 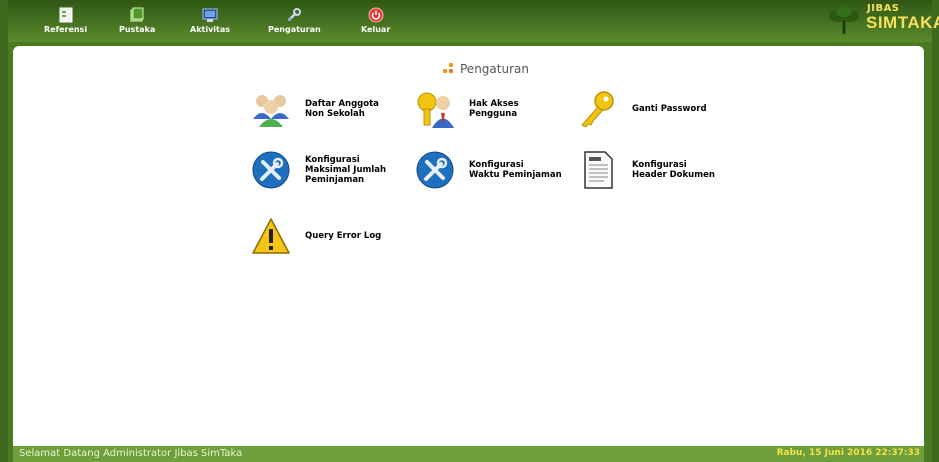 I want to click on nav-label: Pengaturan, so click(x=294, y=29).